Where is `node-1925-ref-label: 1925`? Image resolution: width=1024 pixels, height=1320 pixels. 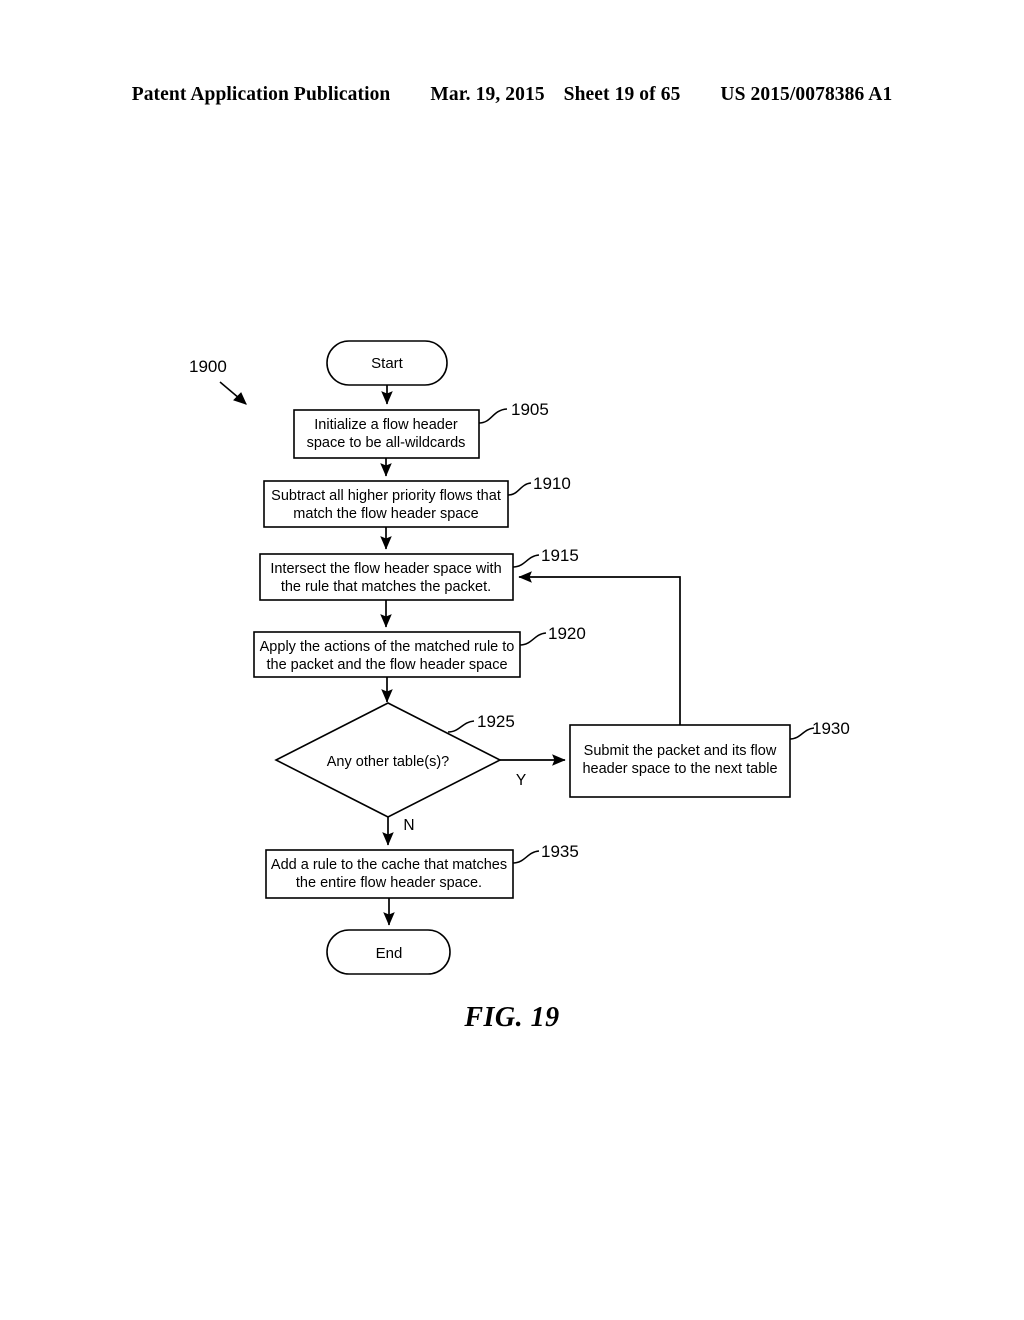
node-1925-ref-label: 1925 is located at coordinates (496, 721).